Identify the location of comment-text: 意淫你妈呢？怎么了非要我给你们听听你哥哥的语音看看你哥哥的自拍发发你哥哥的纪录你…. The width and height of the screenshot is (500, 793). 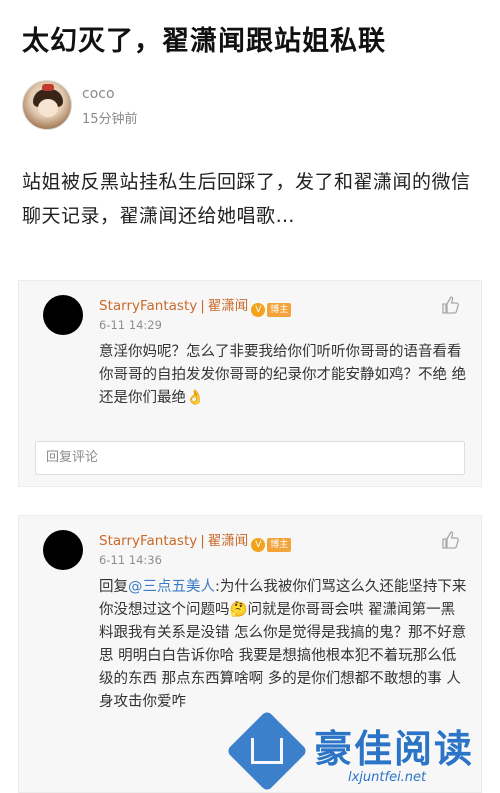
(283, 375).